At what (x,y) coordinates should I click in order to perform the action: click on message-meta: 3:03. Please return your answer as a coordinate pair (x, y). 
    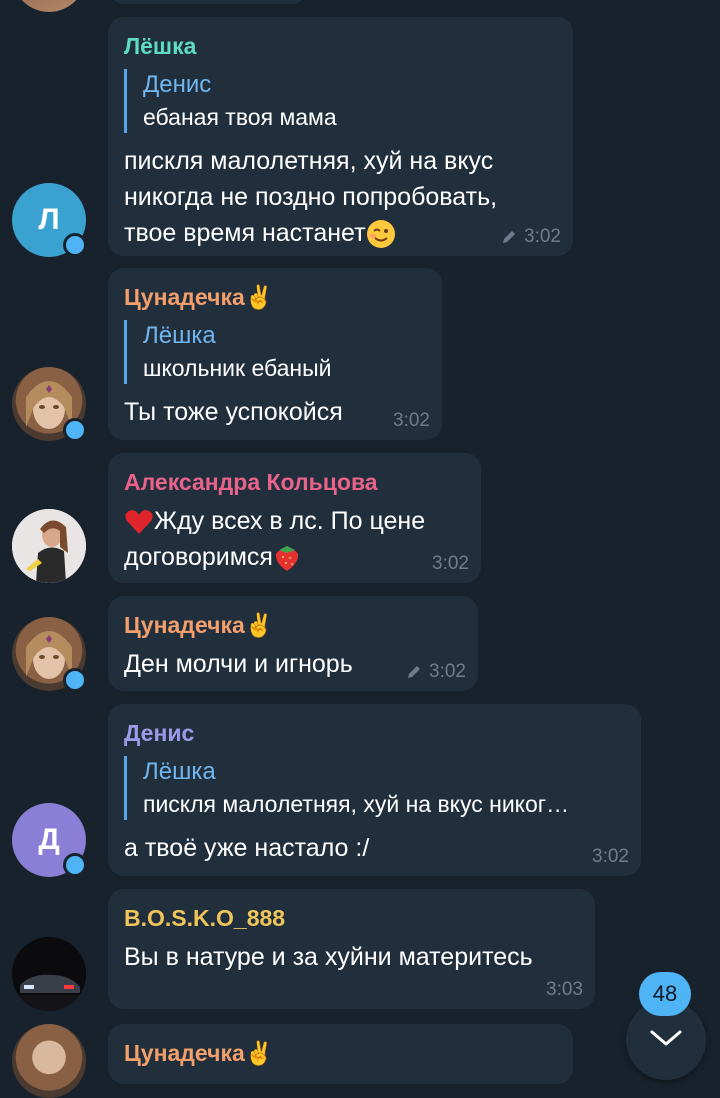
    Looking at the image, I should click on (564, 990).